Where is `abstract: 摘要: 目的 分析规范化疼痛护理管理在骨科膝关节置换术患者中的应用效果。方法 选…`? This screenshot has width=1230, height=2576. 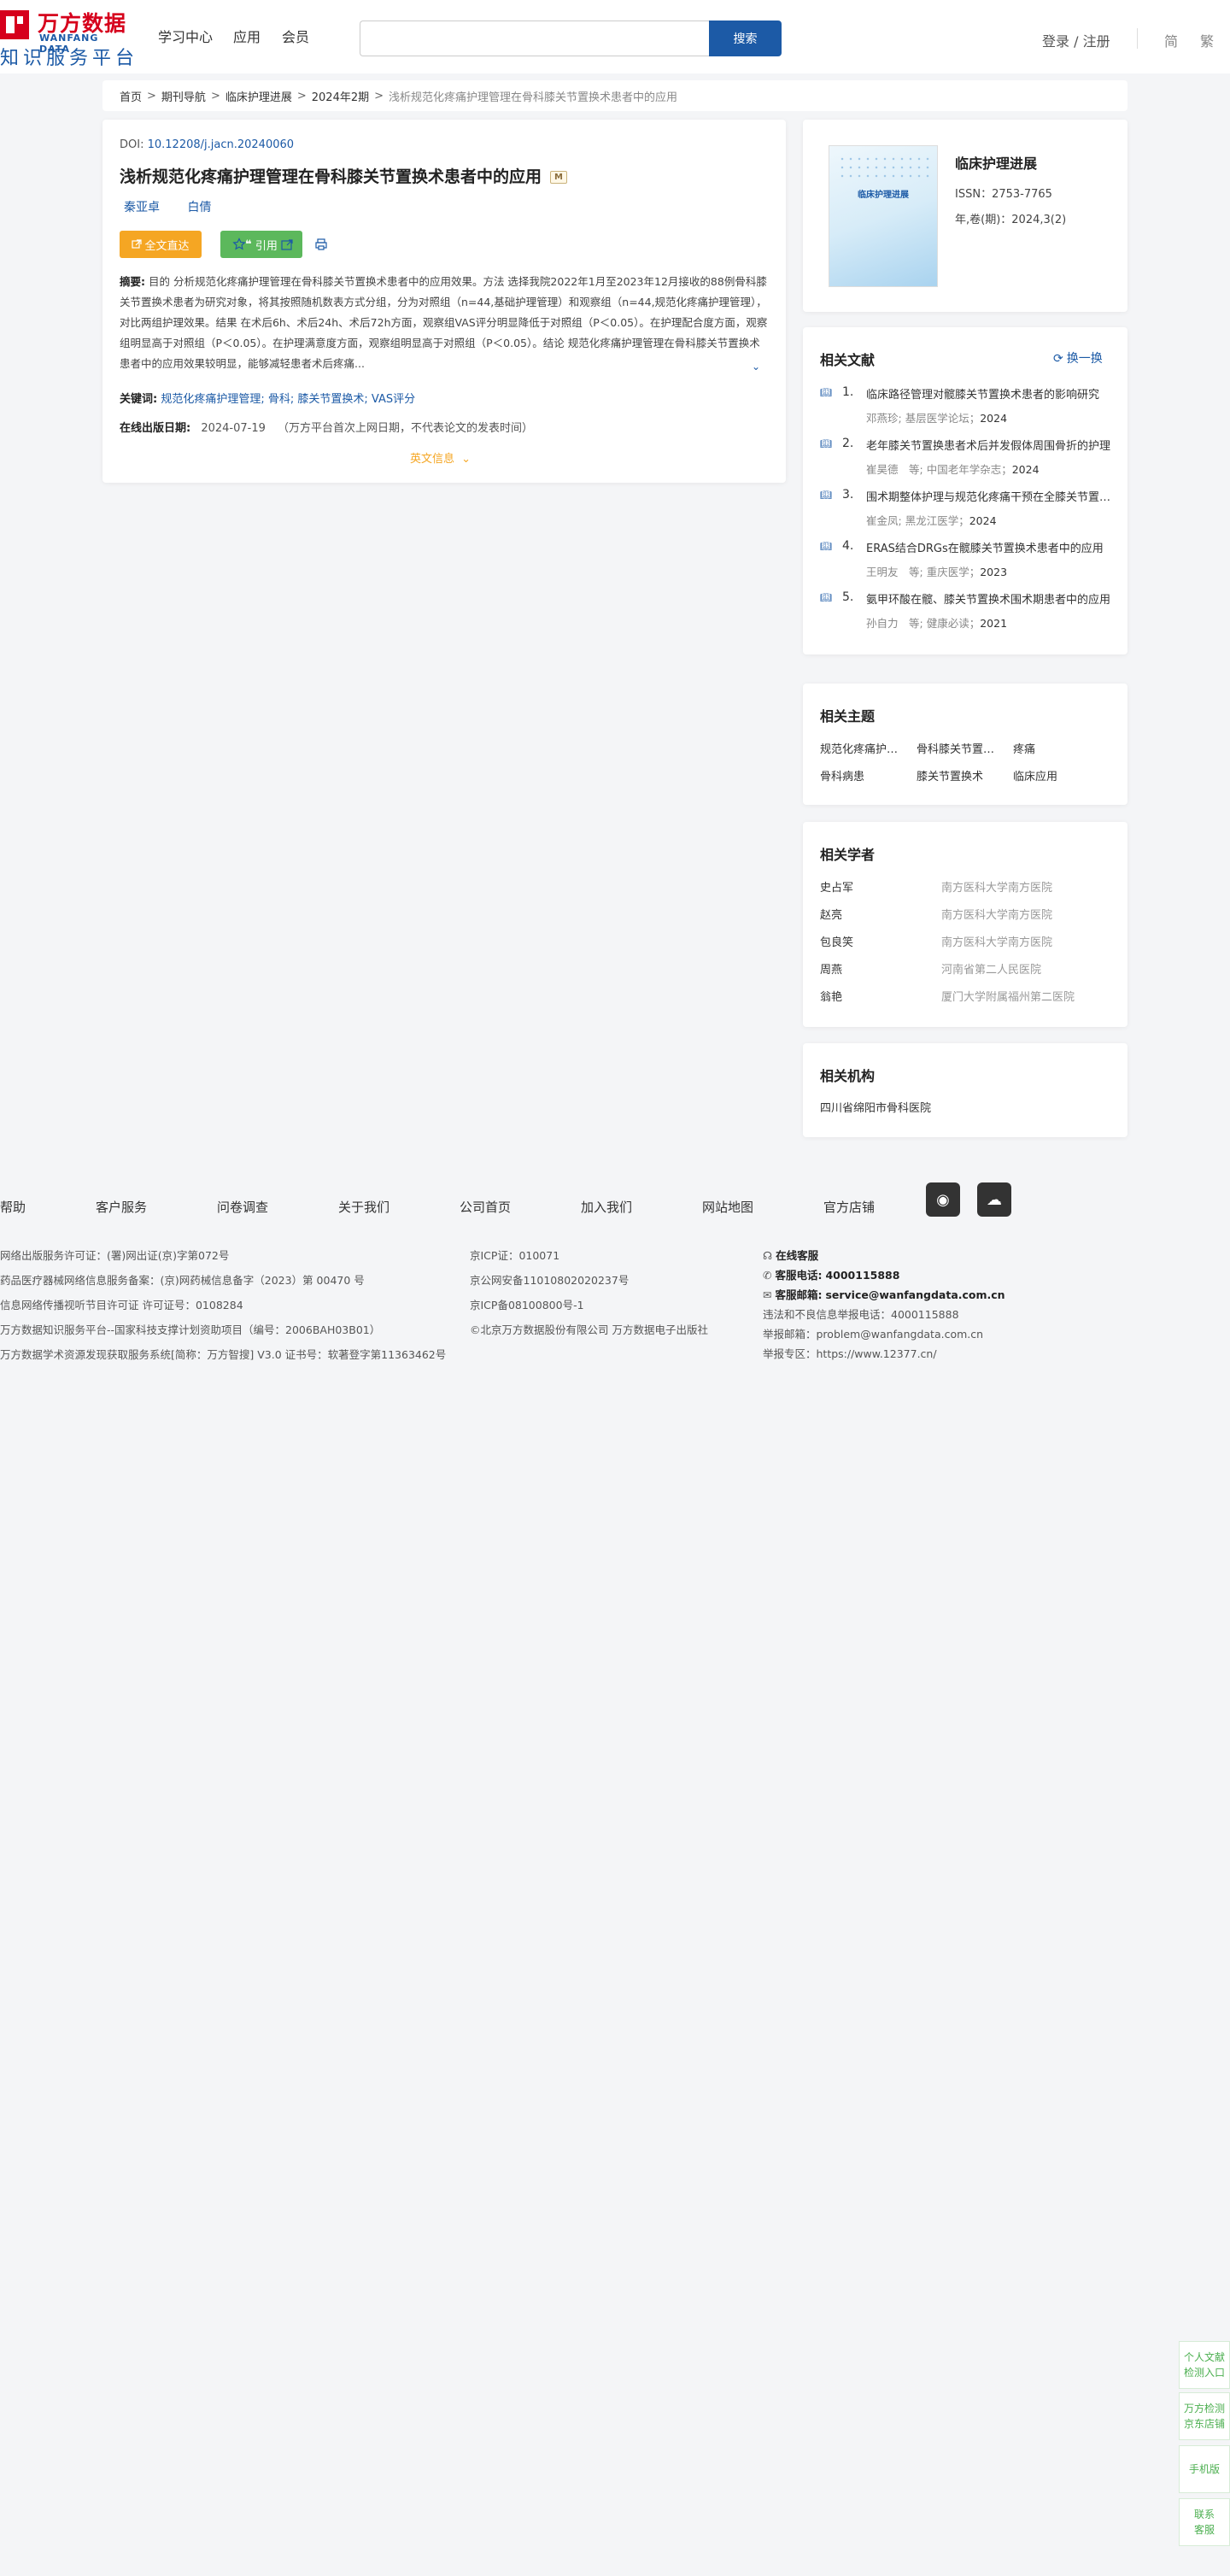 abstract: 摘要: 目的 分析规范化疼痛护理管理在骨科膝关节置换术患者中的应用效果。方法 选… is located at coordinates (444, 325).